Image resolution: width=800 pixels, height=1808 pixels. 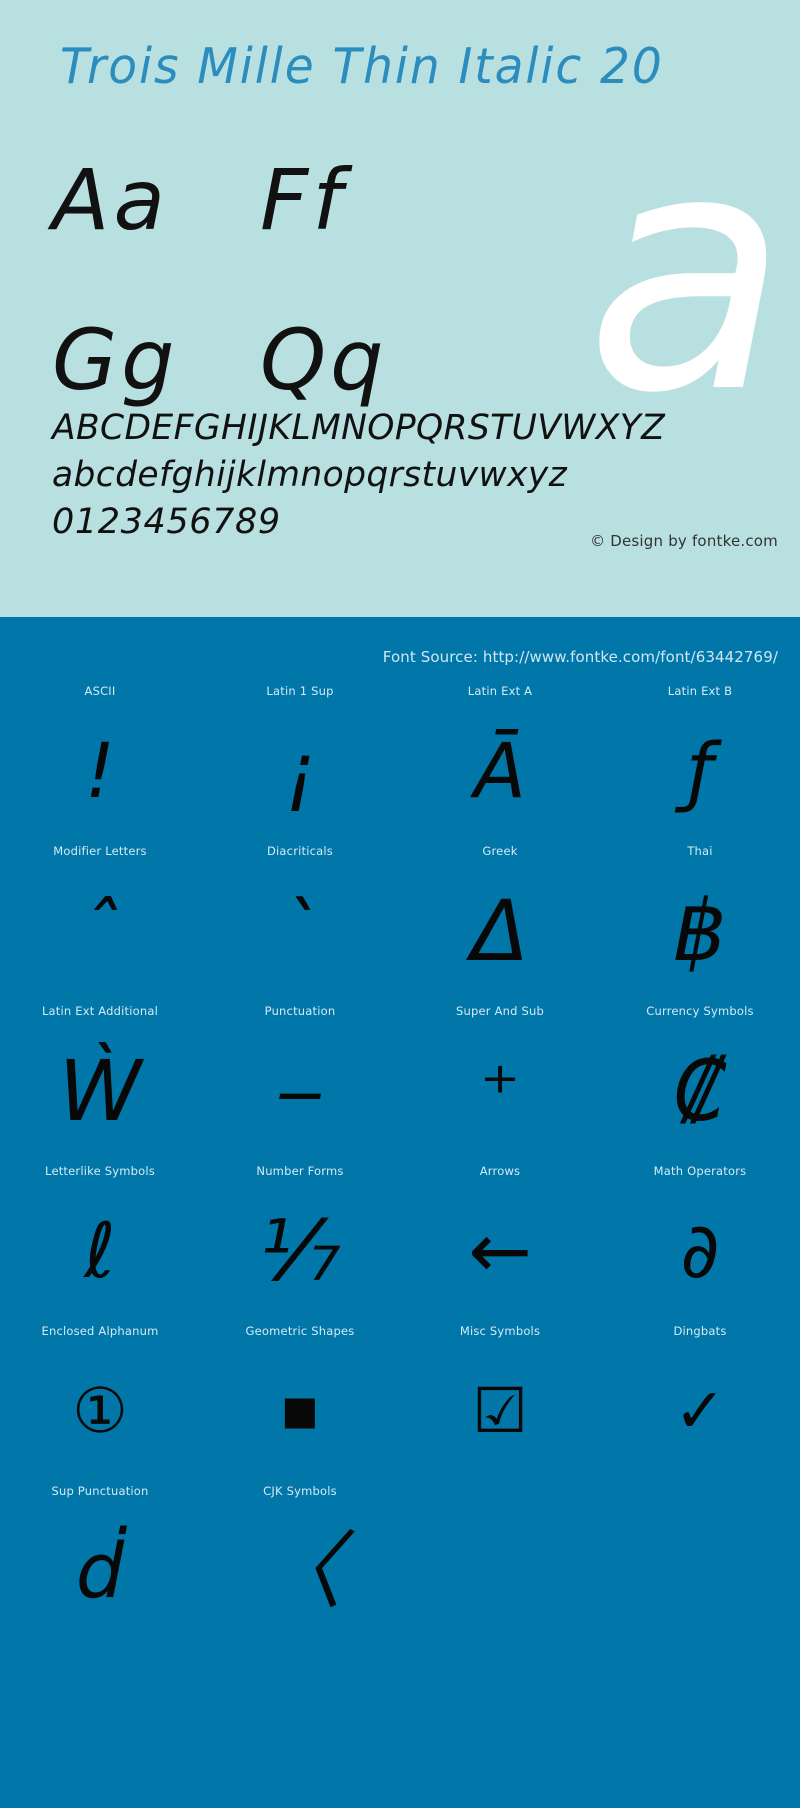 I want to click on block-glyph: !, so click(x=100, y=770).